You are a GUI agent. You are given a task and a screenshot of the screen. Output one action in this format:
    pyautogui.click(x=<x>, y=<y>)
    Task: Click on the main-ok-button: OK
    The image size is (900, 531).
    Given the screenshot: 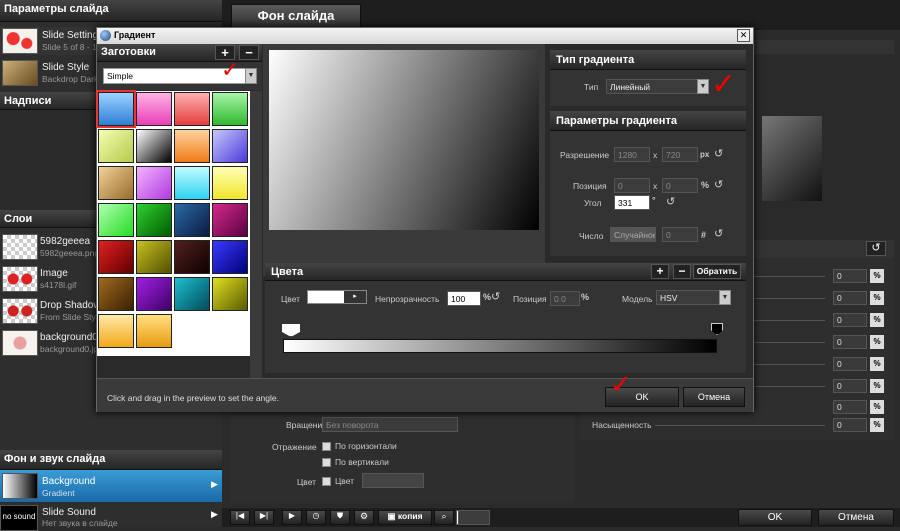 What is the action you would take?
    pyautogui.click(x=775, y=517)
    